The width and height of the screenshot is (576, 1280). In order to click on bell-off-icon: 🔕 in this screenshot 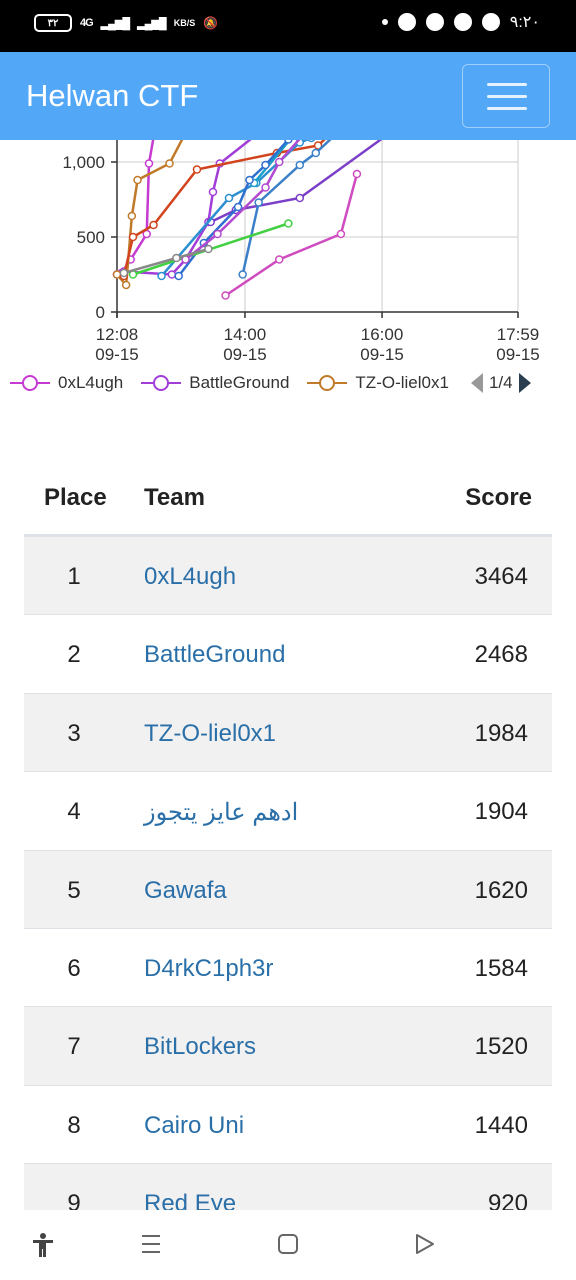, I will do `click(211, 23)`.